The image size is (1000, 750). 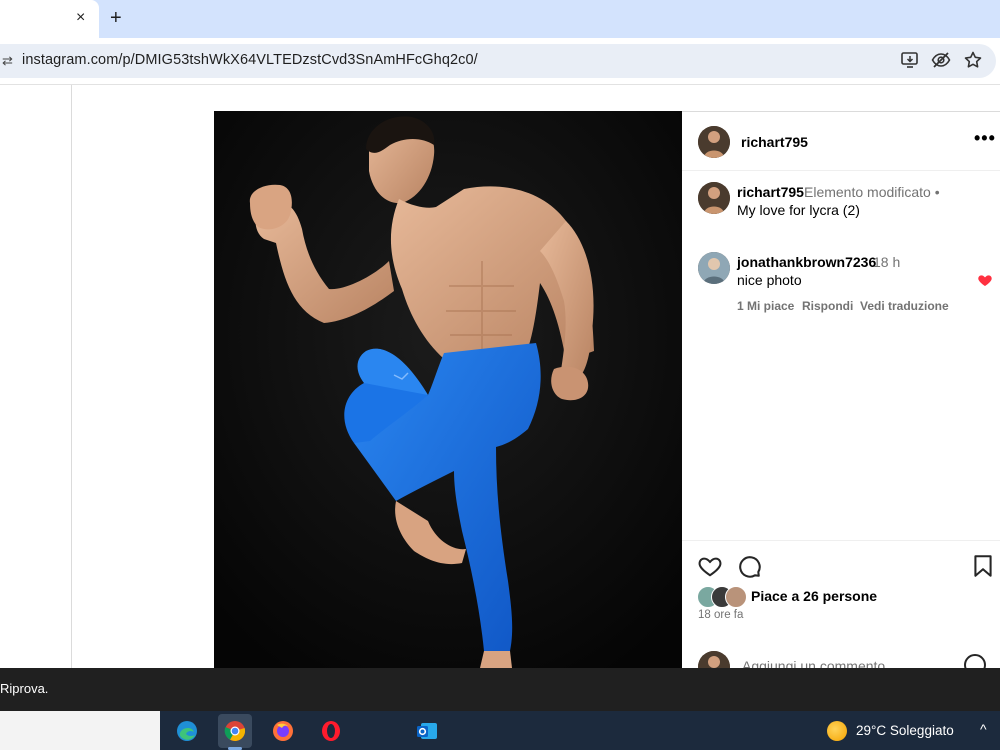 What do you see at coordinates (985, 138) in the screenshot?
I see `more-options-icon: •••` at bounding box center [985, 138].